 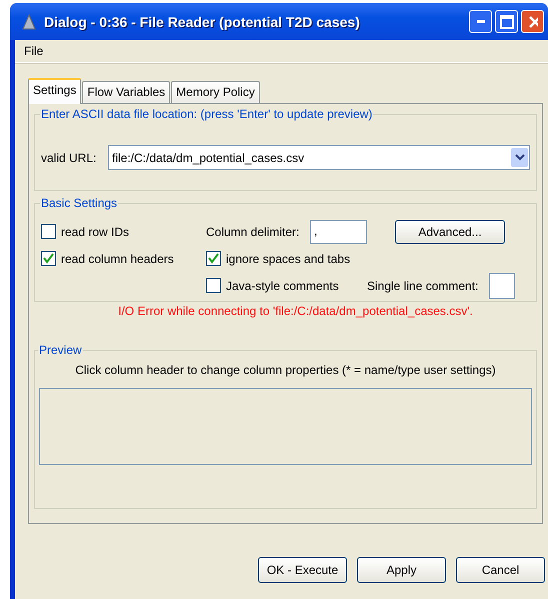 I want to click on close-icon, so click(x=533, y=21).